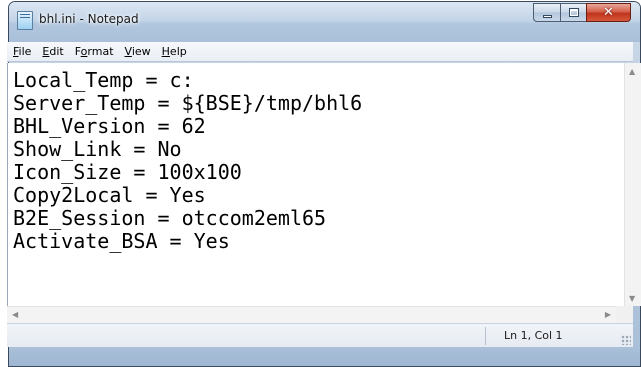  I want to click on close-icon: ✕, so click(608, 12).